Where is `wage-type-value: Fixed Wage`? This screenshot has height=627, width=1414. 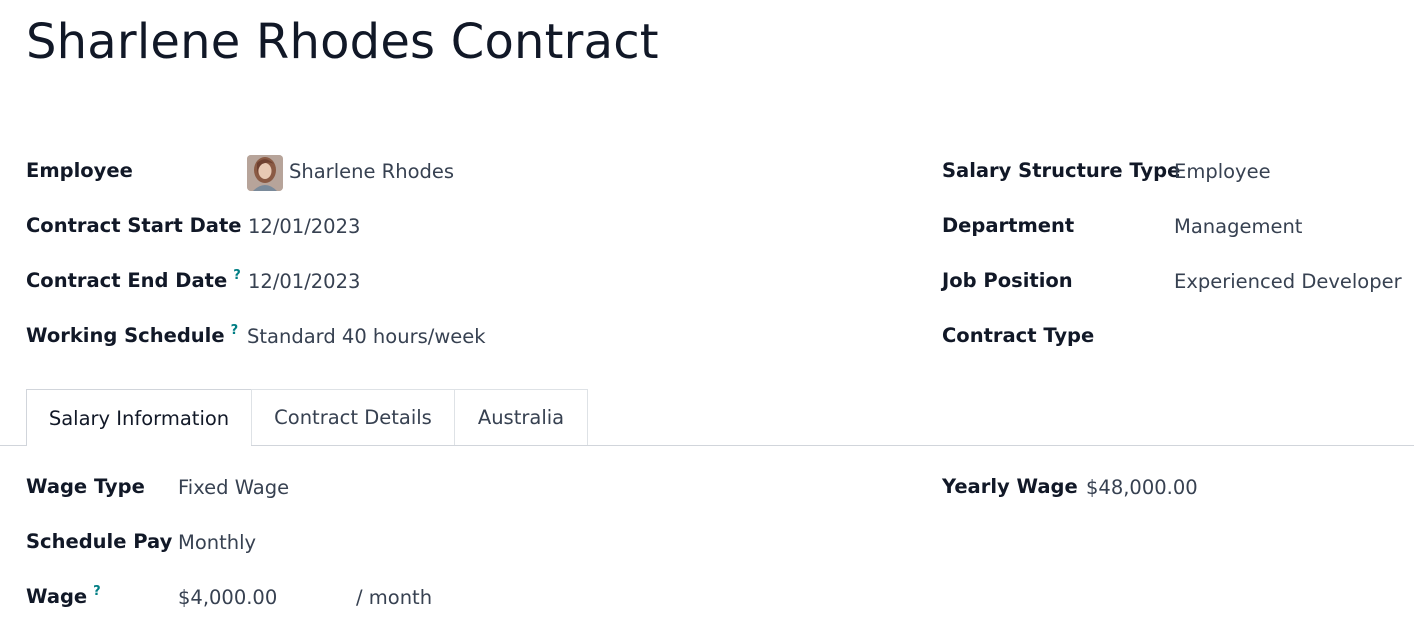
wage-type-value: Fixed Wage is located at coordinates (233, 488).